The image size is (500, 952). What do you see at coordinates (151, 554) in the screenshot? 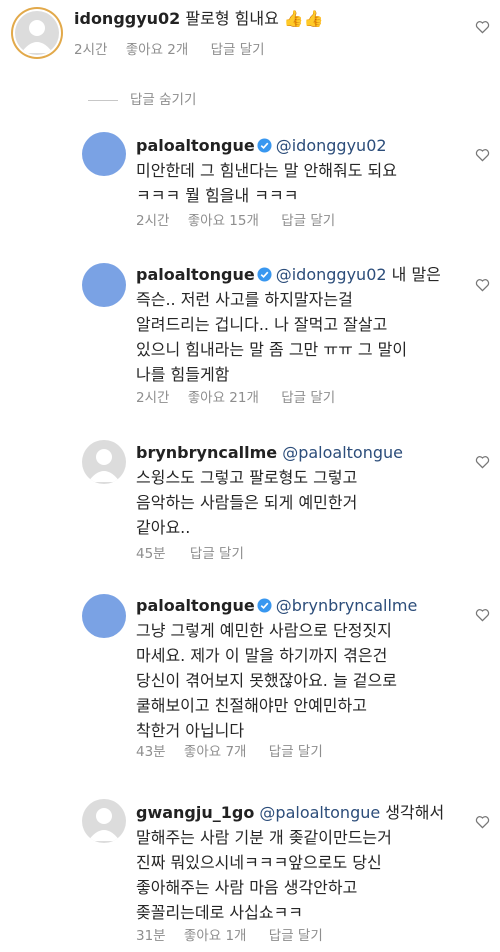
I see `timestamp: 45분` at bounding box center [151, 554].